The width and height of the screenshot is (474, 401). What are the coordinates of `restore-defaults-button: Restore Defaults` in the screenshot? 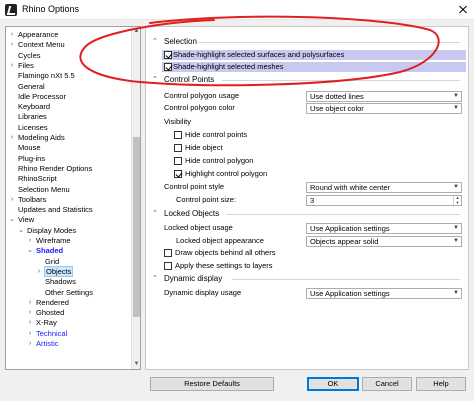 It's located at (212, 384).